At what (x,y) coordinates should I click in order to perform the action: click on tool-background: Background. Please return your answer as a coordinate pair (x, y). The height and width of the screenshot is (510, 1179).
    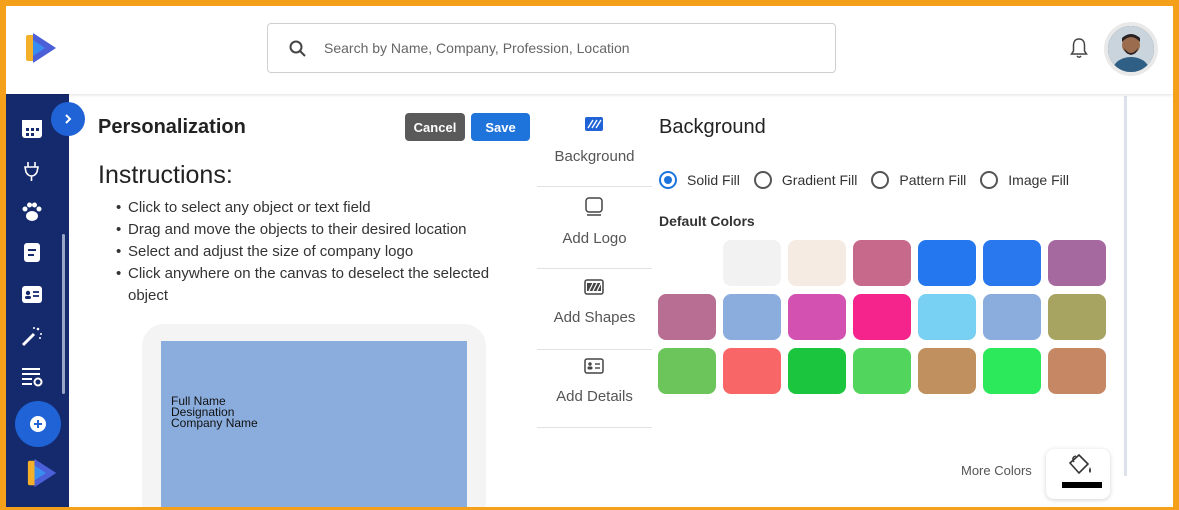
    Looking at the image, I should click on (594, 146).